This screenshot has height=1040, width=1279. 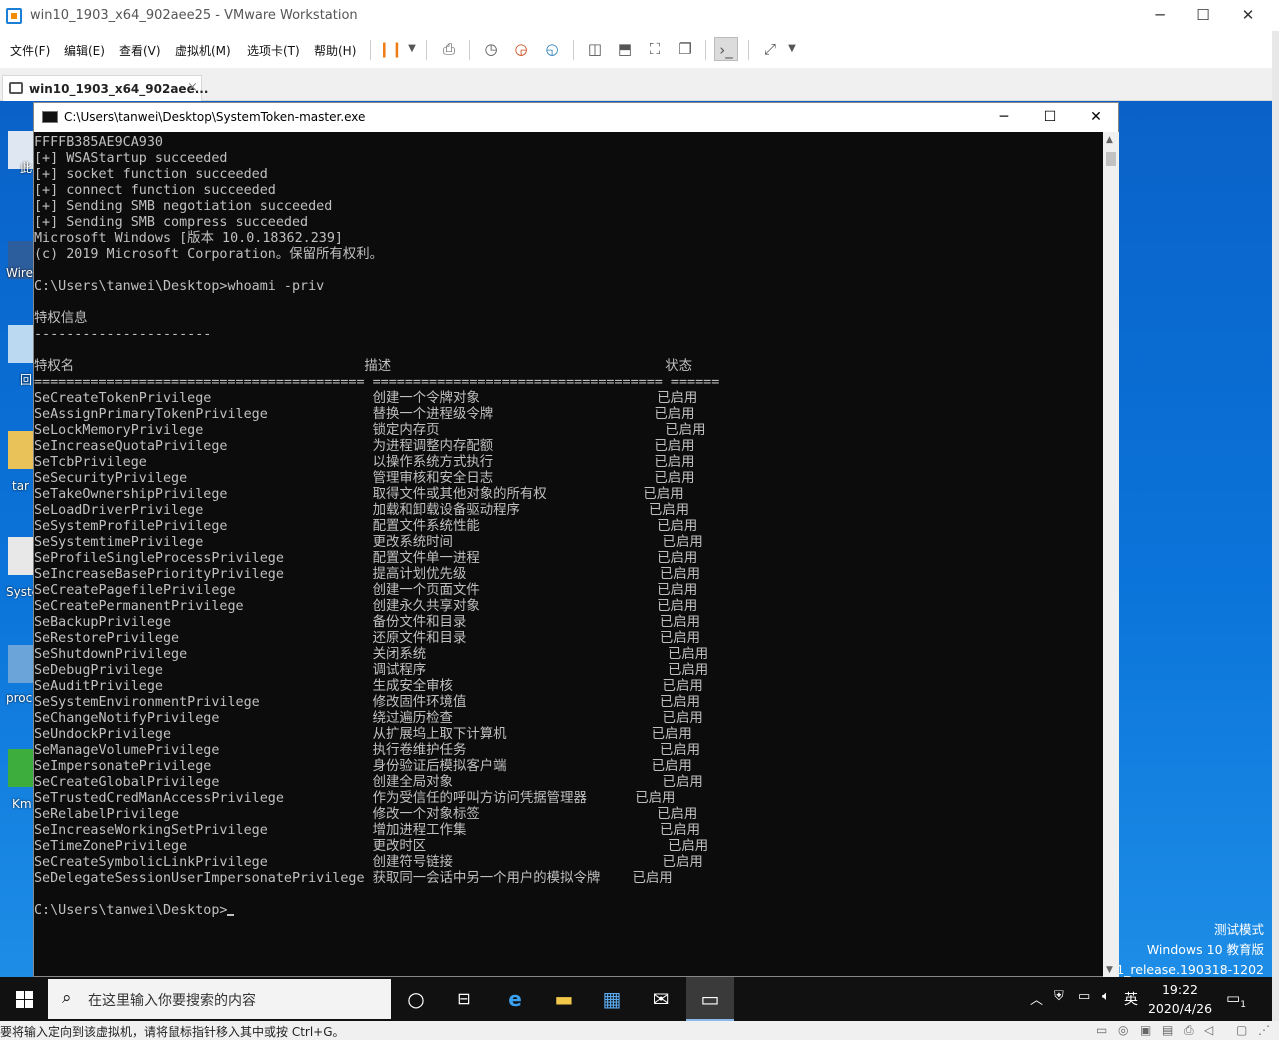 I want to click on console-line: (c) 2019 Microsoft Corporation。保留所有权利。, so click(x=208, y=254).